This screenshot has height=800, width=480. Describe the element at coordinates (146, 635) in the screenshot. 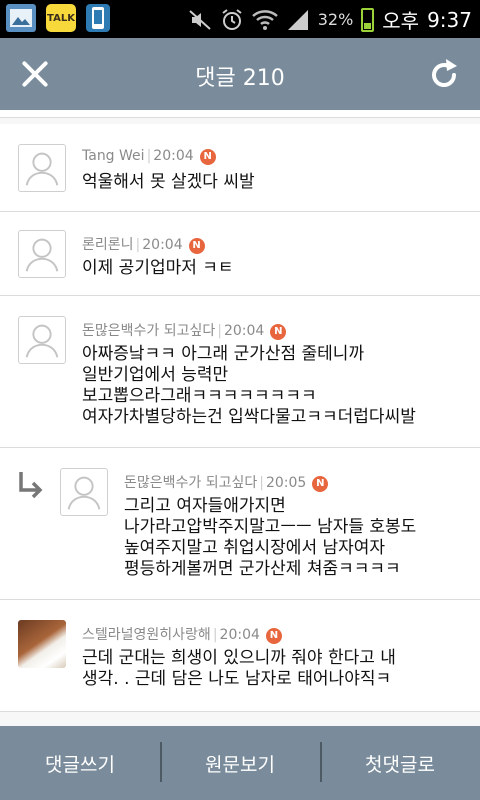

I see `comment-author: 스텔라널영원히사랑해` at that location.